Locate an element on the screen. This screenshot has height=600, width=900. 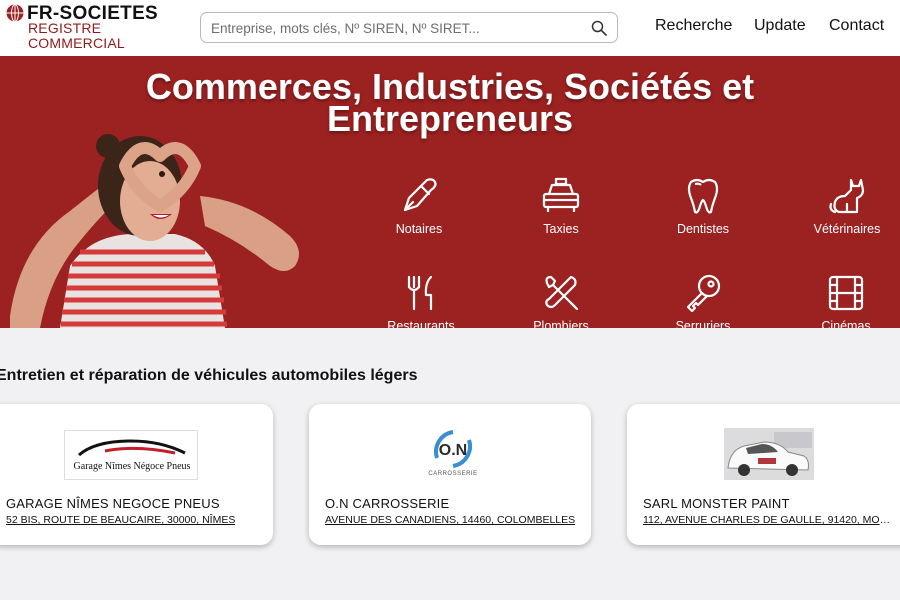
category-cinemas: Cinémas is located at coordinates (845, 300).